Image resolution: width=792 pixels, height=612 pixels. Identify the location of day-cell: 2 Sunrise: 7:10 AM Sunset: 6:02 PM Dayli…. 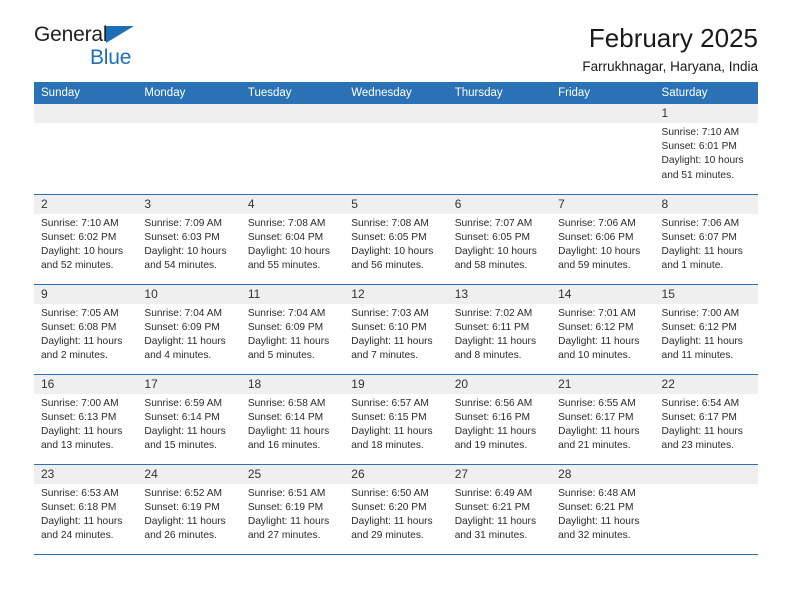
(86, 239).